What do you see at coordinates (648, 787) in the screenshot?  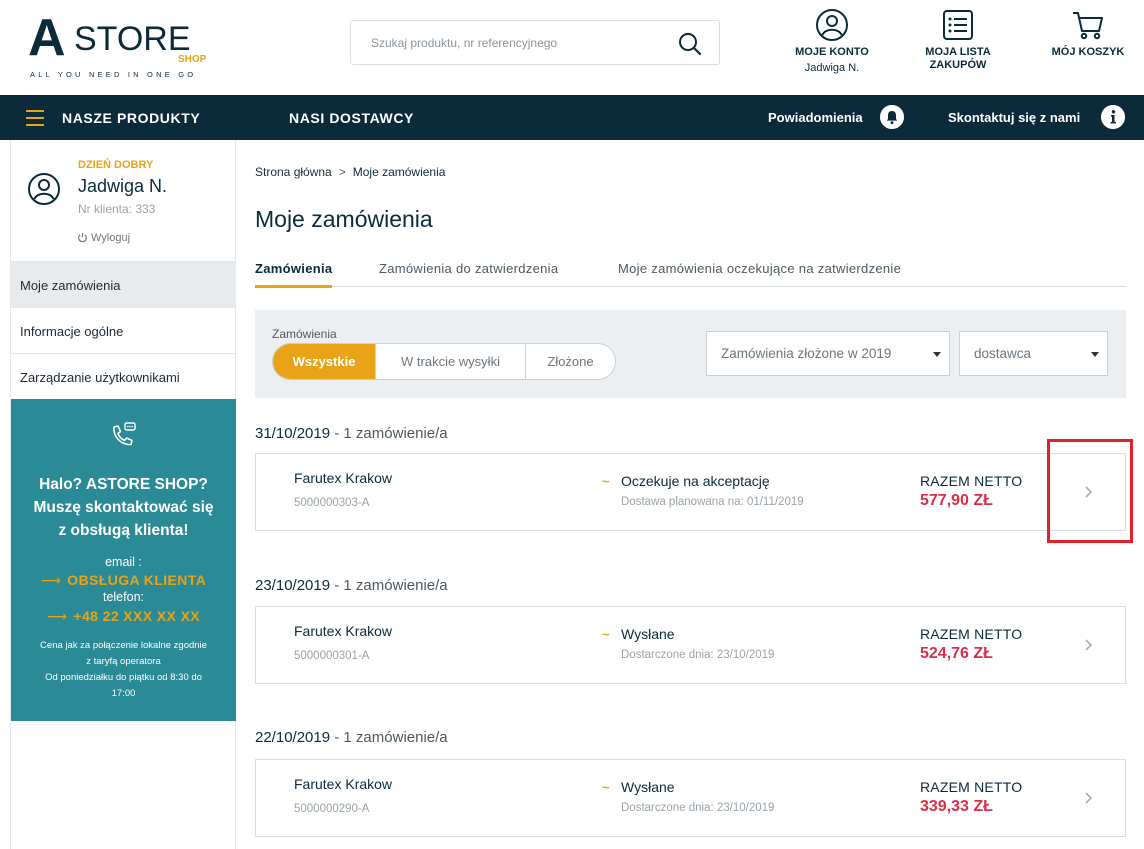 I see `order-status: Wysłane` at bounding box center [648, 787].